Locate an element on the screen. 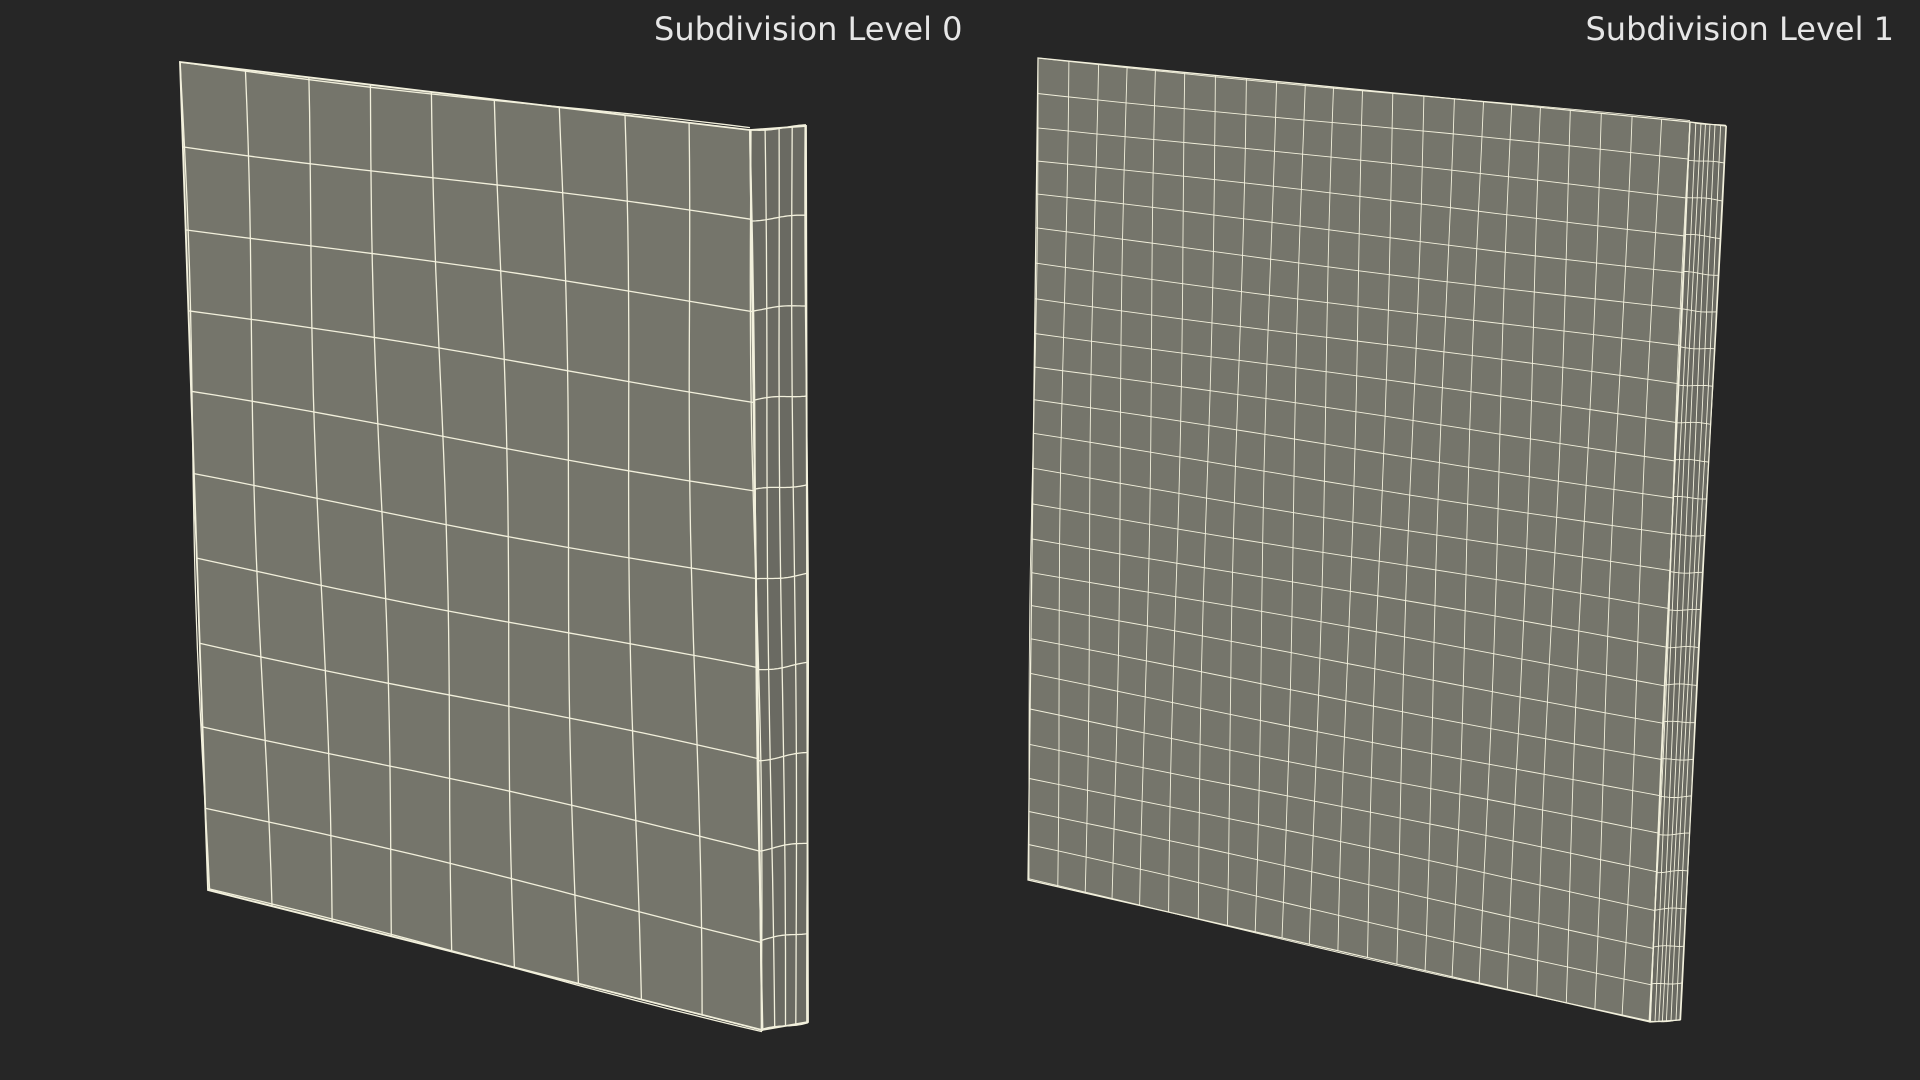 This screenshot has width=1920, height=1080. subdivision-level-0-label: Subdivision Level 0 is located at coordinates (808, 29).